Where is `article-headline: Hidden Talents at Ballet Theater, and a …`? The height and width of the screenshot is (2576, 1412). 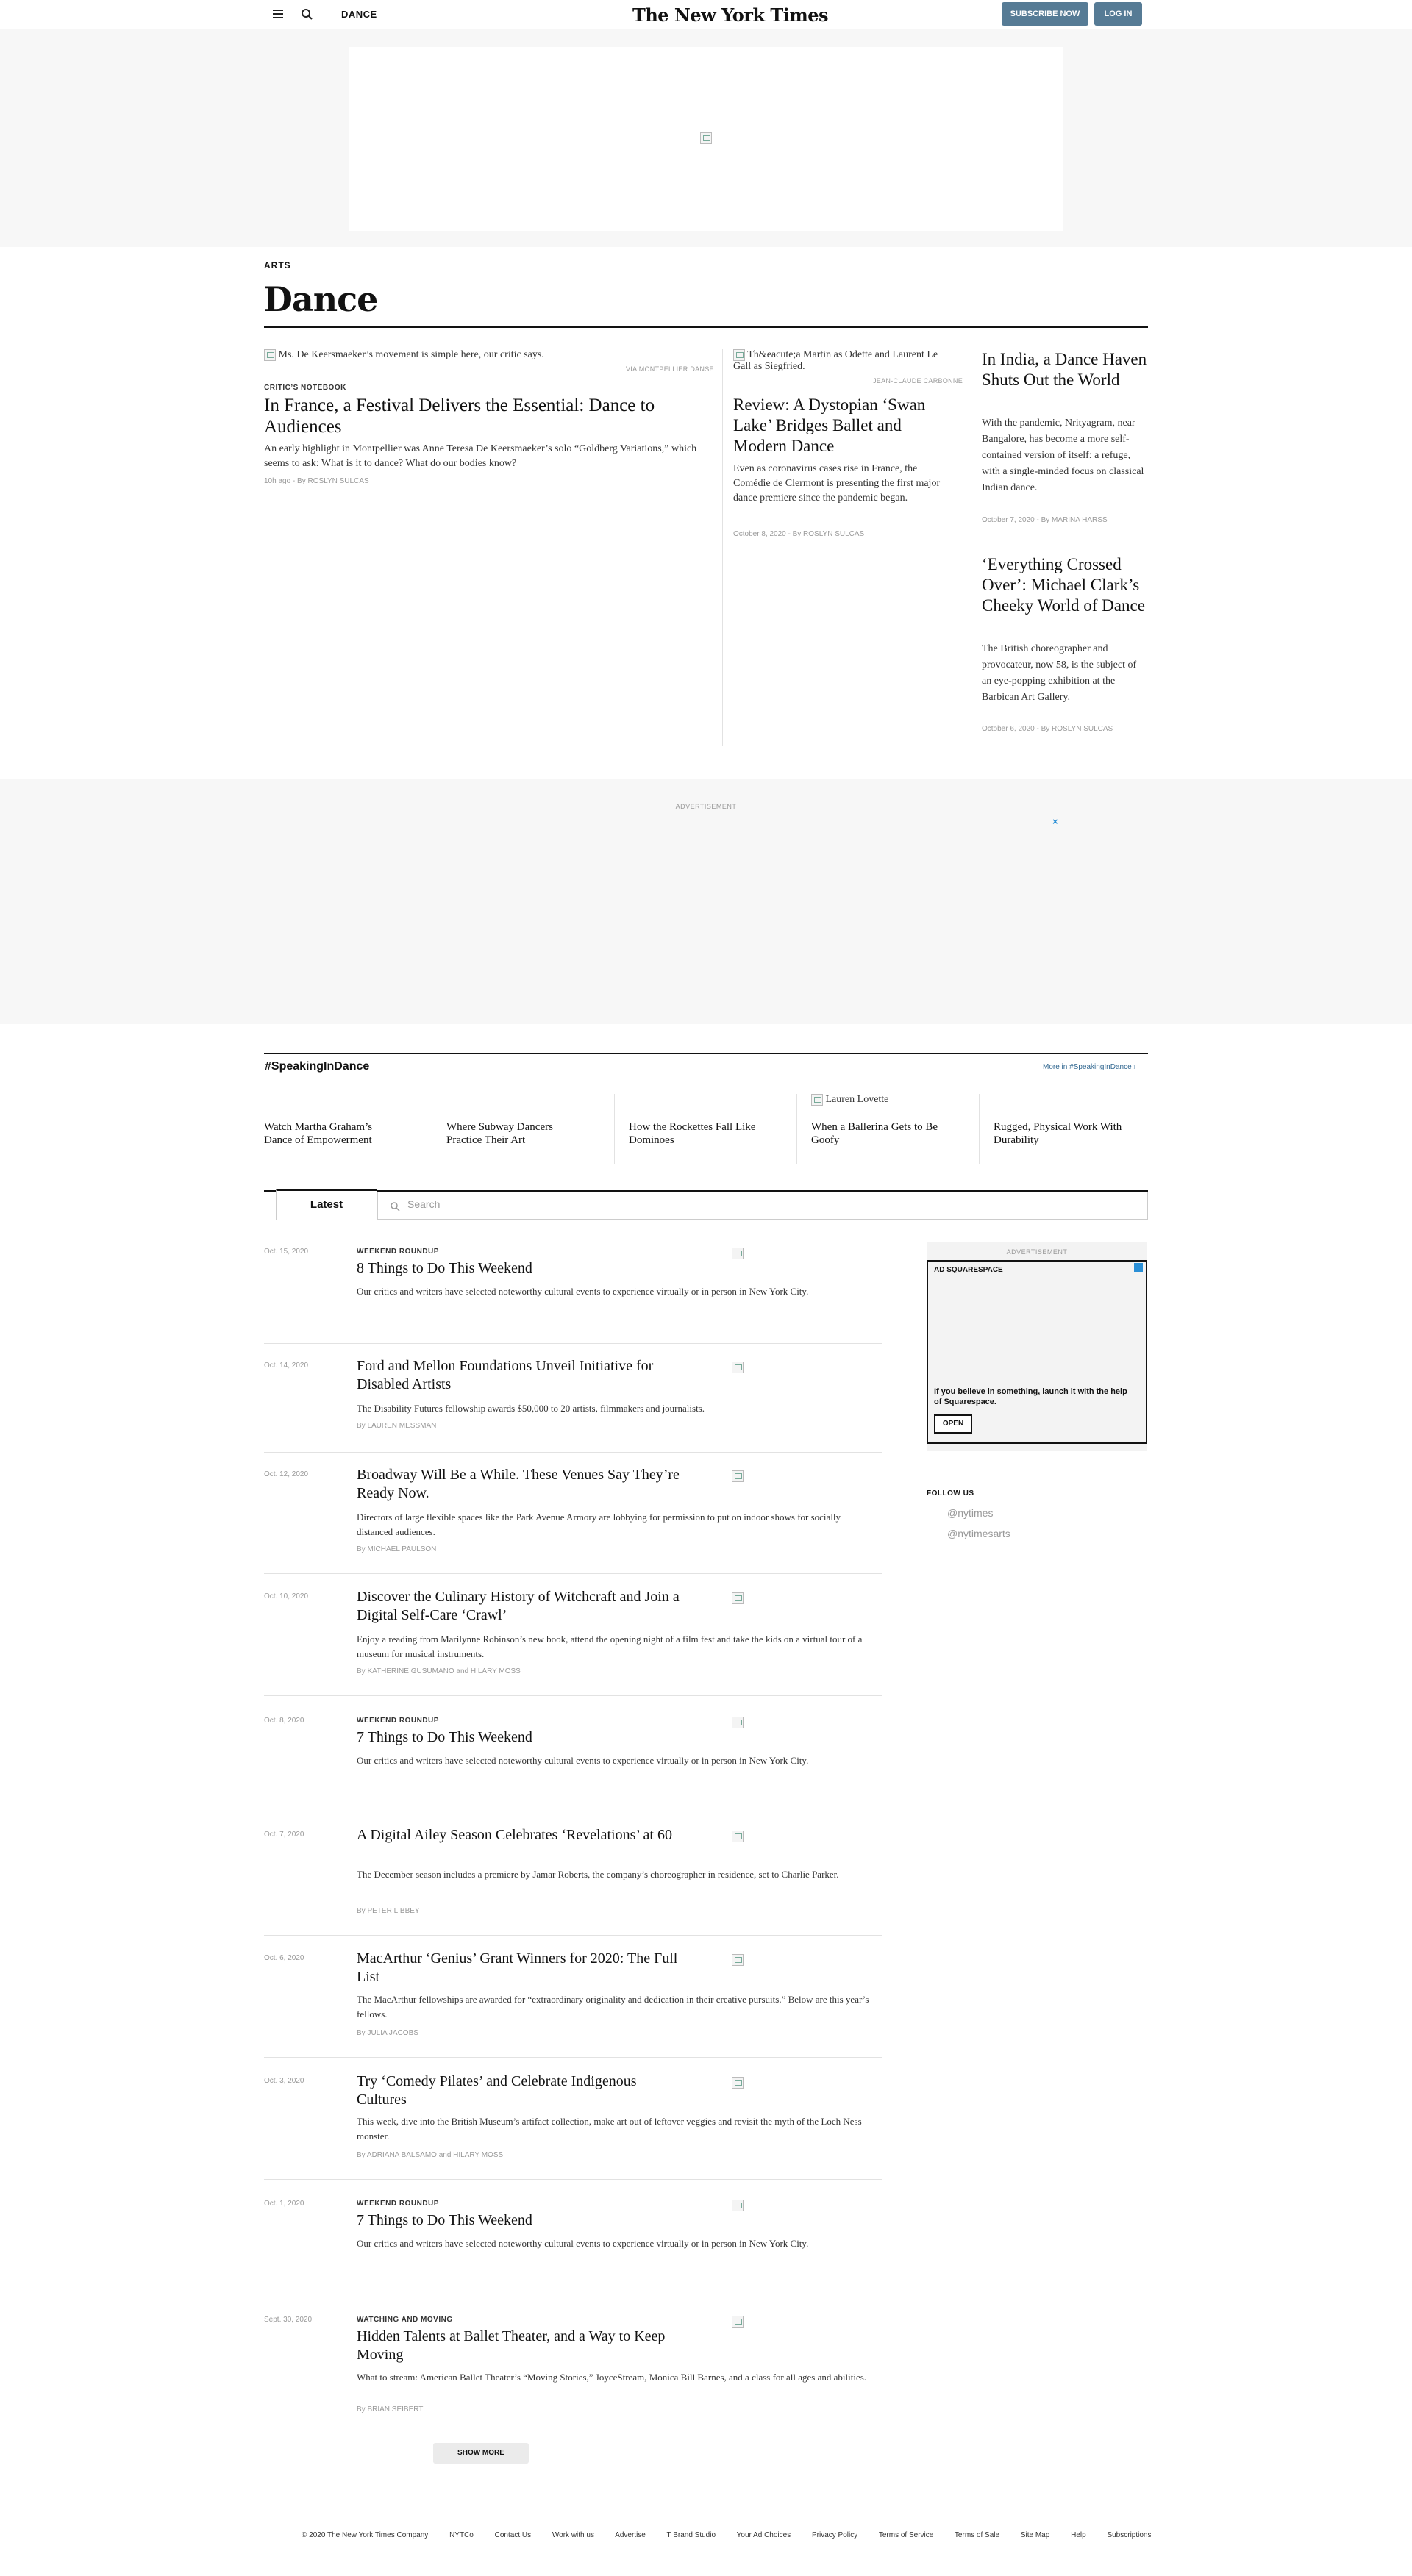 article-headline: Hidden Talents at Ballet Theater, and a … is located at coordinates (523, 2346).